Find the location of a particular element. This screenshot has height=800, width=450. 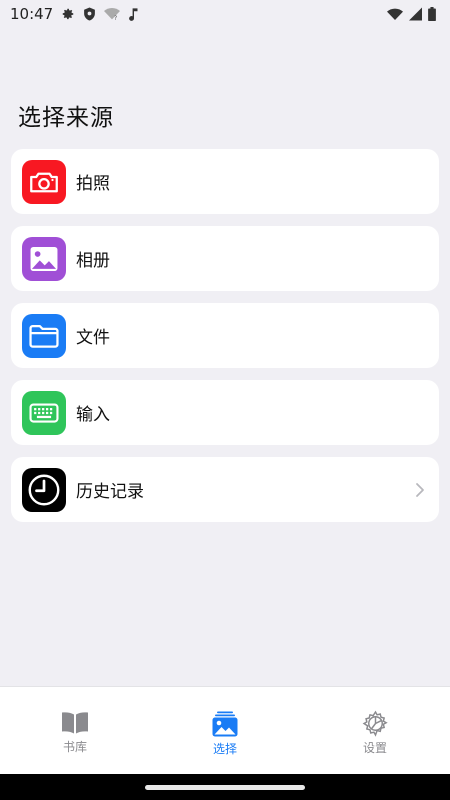

tab-label: 设置 is located at coordinates (374, 748).